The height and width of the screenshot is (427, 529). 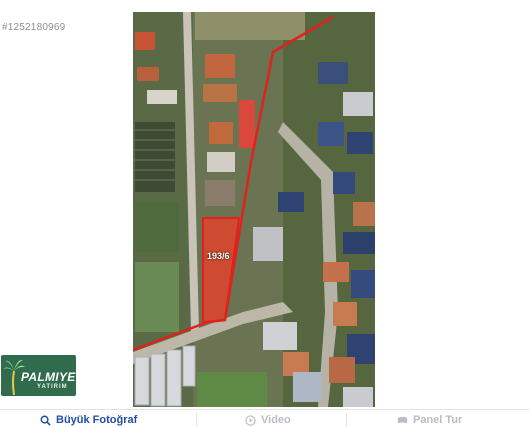 I want to click on parcel-label: 193/6, so click(x=218, y=256).